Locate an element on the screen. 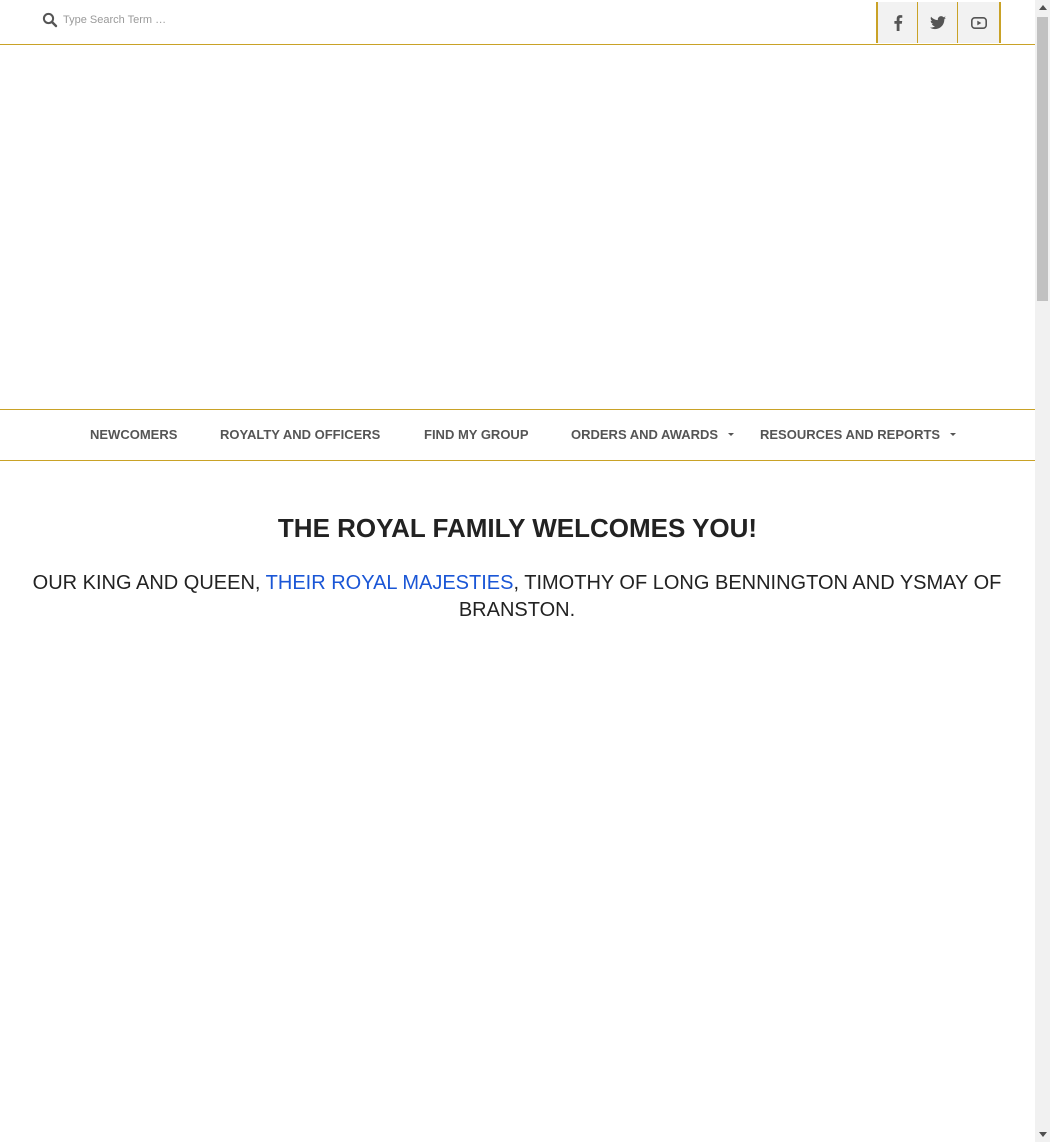 The height and width of the screenshot is (1142, 1050). search-box is located at coordinates (132, 20).